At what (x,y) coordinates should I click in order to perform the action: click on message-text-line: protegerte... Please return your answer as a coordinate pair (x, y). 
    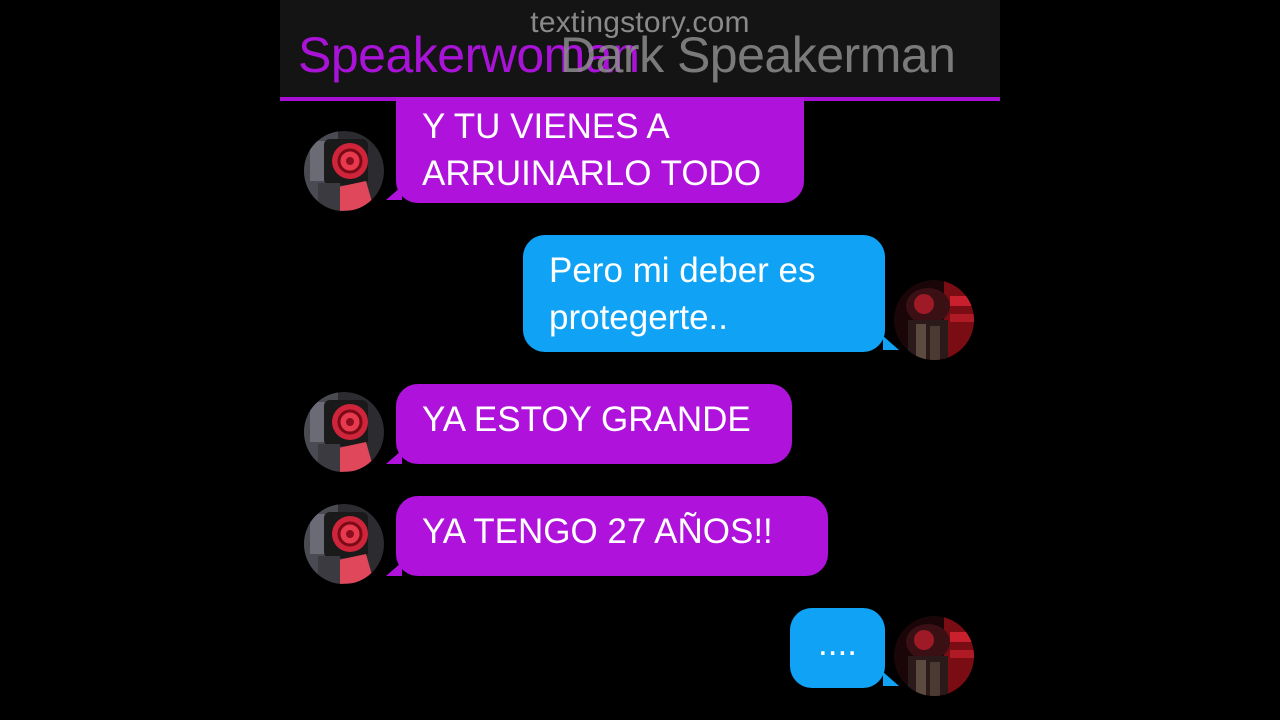
    Looking at the image, I should click on (638, 317).